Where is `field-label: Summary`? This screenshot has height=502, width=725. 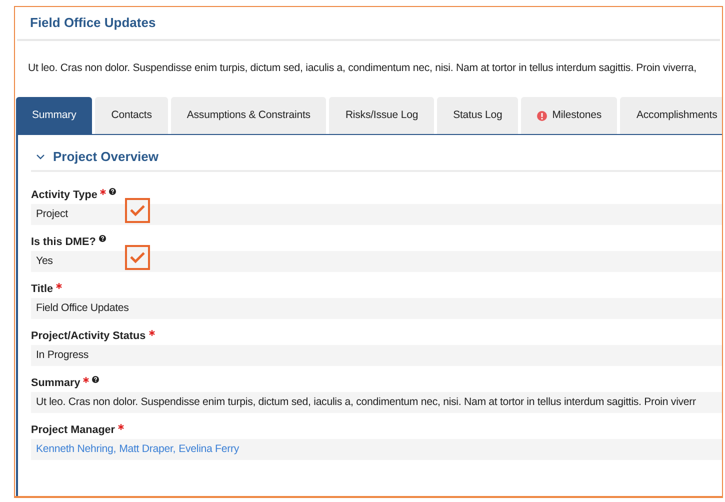
field-label: Summary is located at coordinates (55, 383).